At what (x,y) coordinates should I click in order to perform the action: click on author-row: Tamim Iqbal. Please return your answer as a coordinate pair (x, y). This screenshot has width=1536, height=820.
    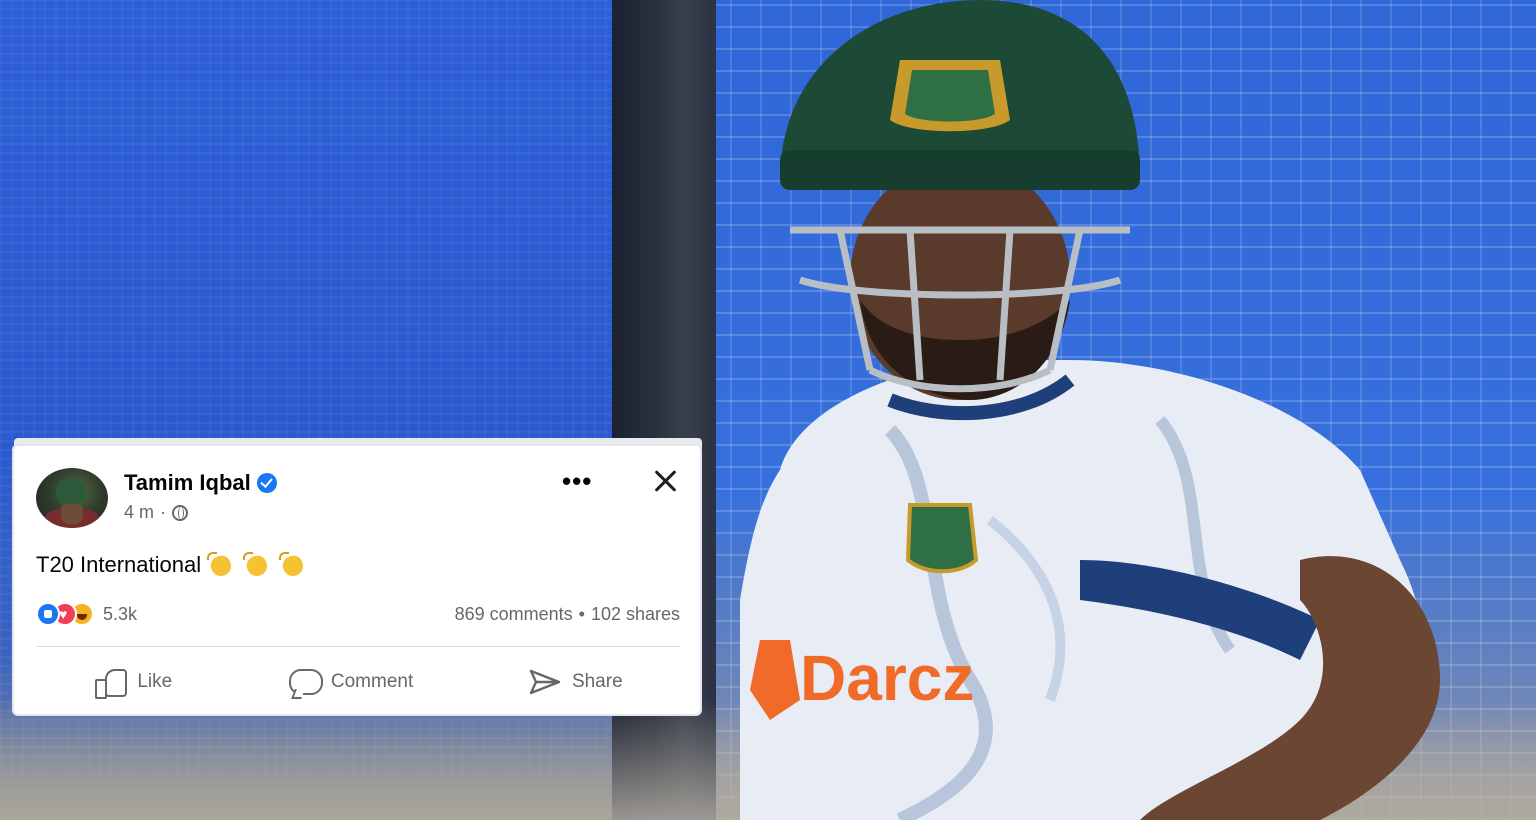
    Looking at the image, I should click on (200, 483).